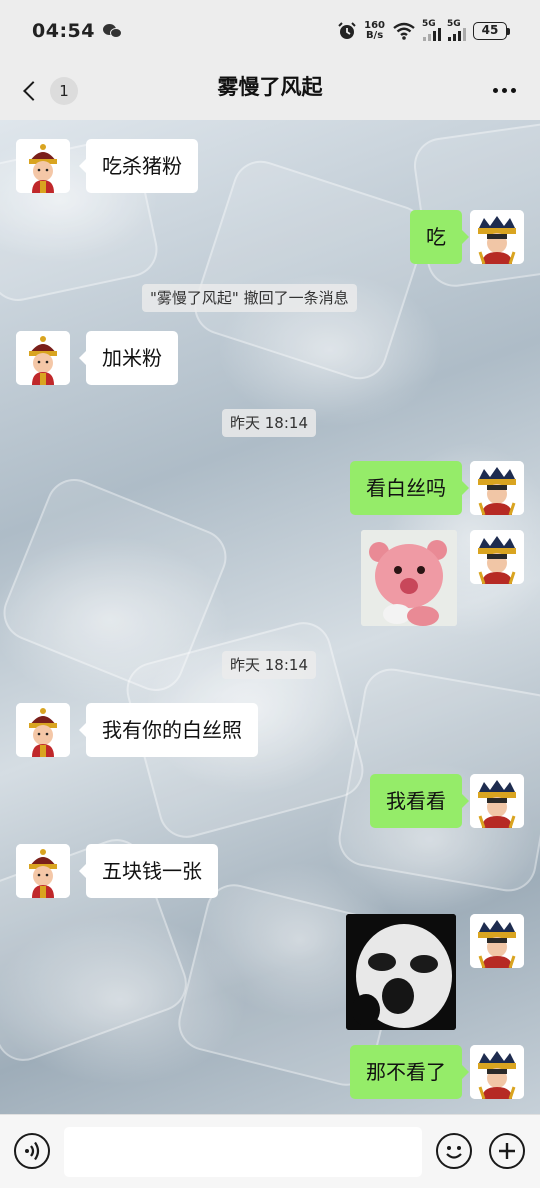  I want to click on emoji-icon, so click(454, 1152).